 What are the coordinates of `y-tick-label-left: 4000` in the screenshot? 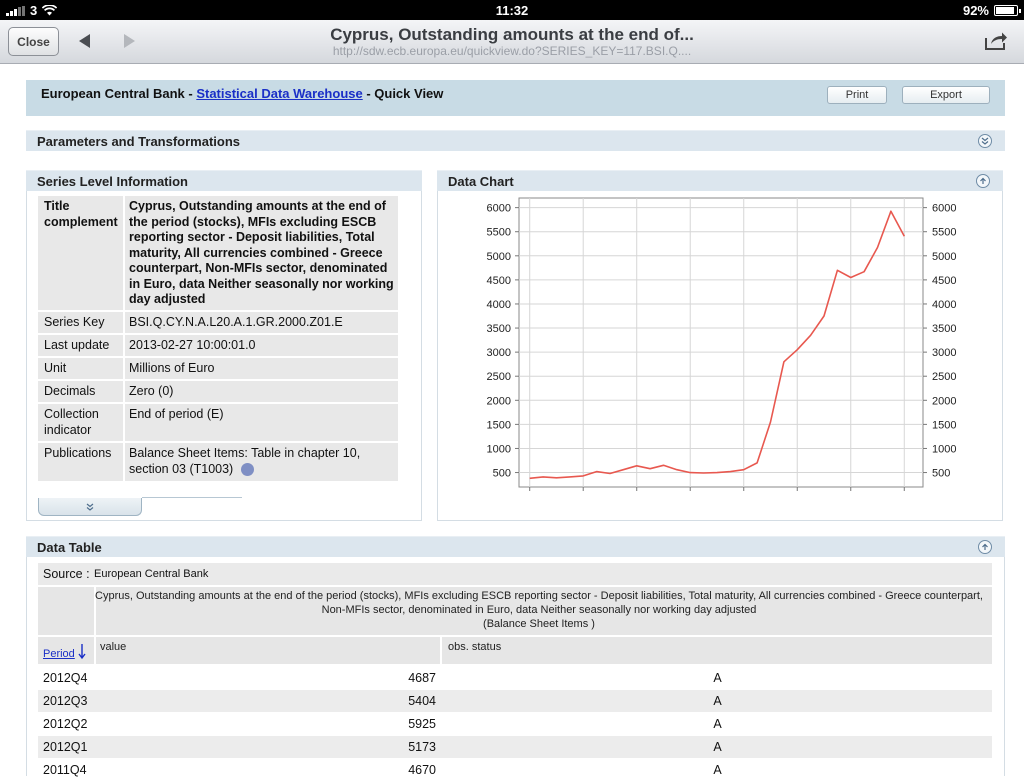 It's located at (499, 305).